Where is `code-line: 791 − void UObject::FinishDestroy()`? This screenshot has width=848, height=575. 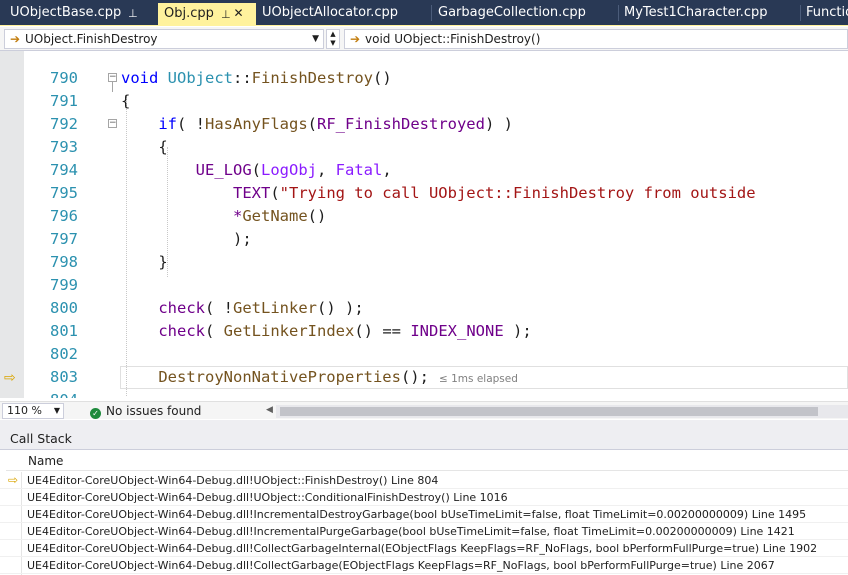
code-line: 791 − void UObject::FinishDestroy() is located at coordinates (424, 88).